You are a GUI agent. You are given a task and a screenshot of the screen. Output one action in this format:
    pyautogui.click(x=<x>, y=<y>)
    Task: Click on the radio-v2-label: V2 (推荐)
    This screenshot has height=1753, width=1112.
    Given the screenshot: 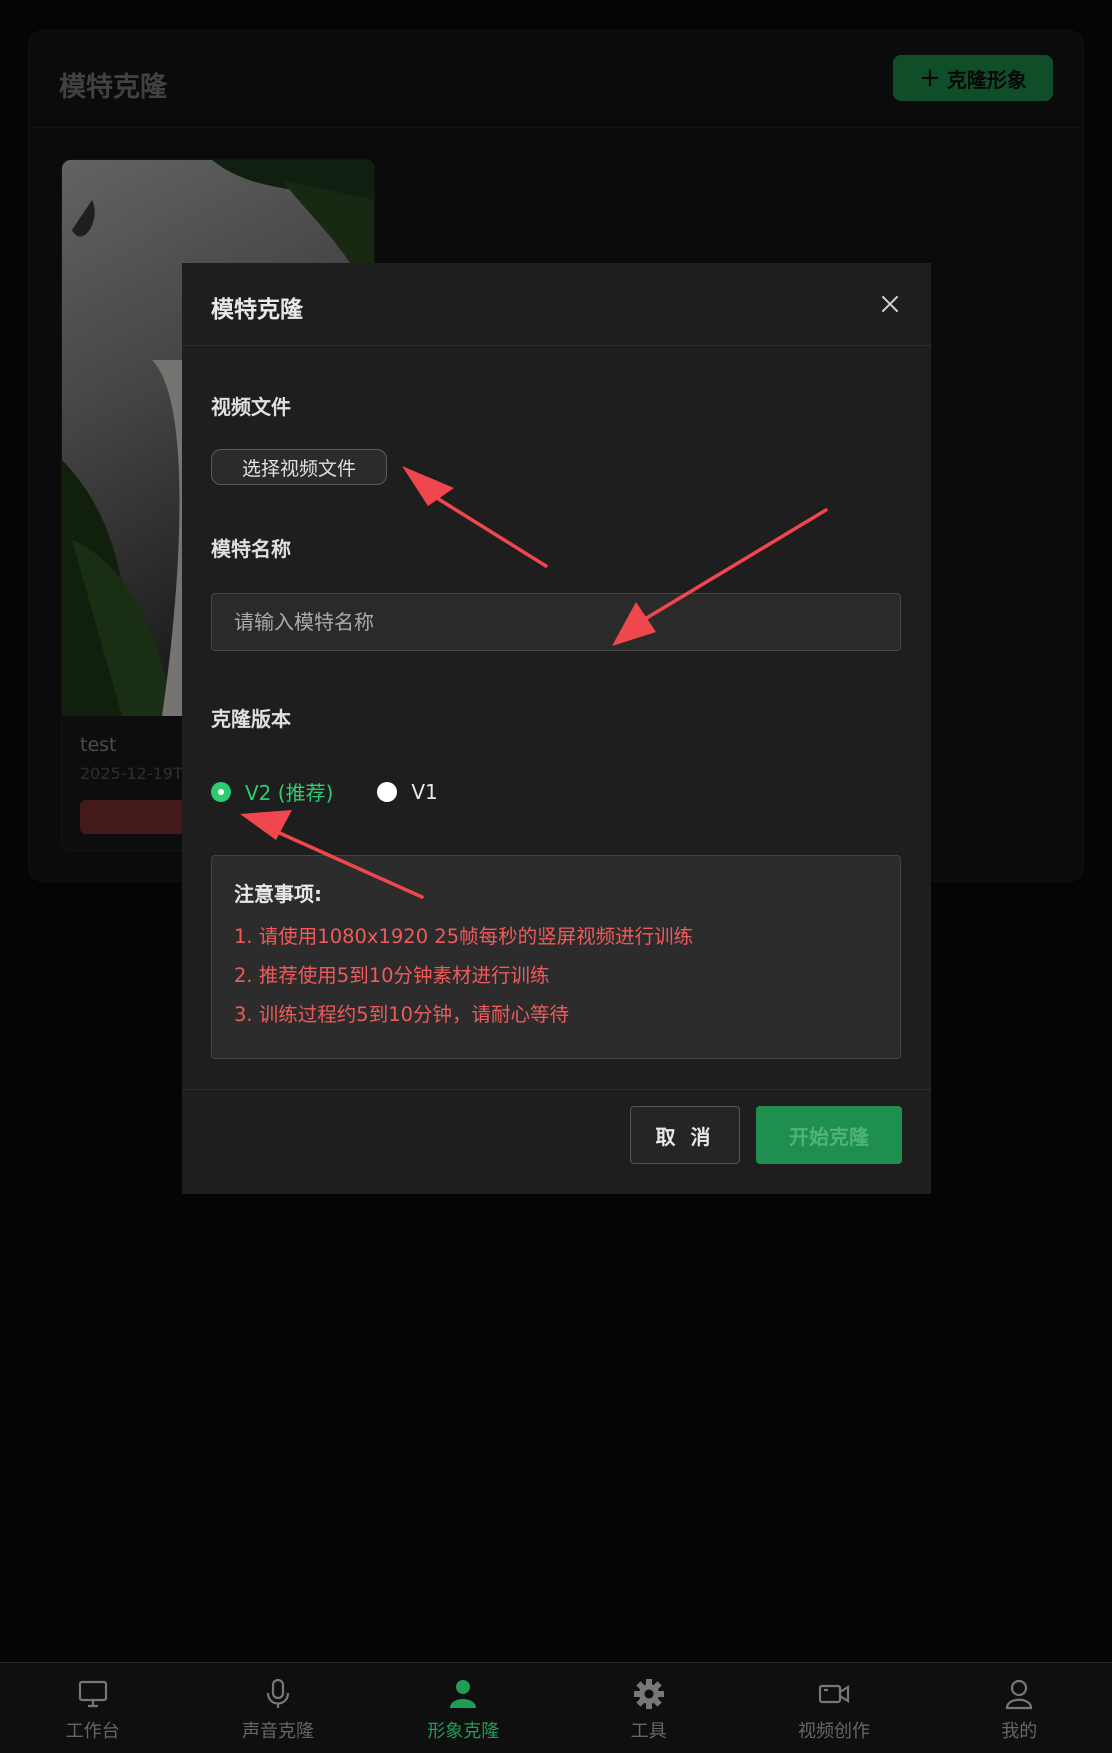 What is the action you would take?
    pyautogui.click(x=289, y=793)
    